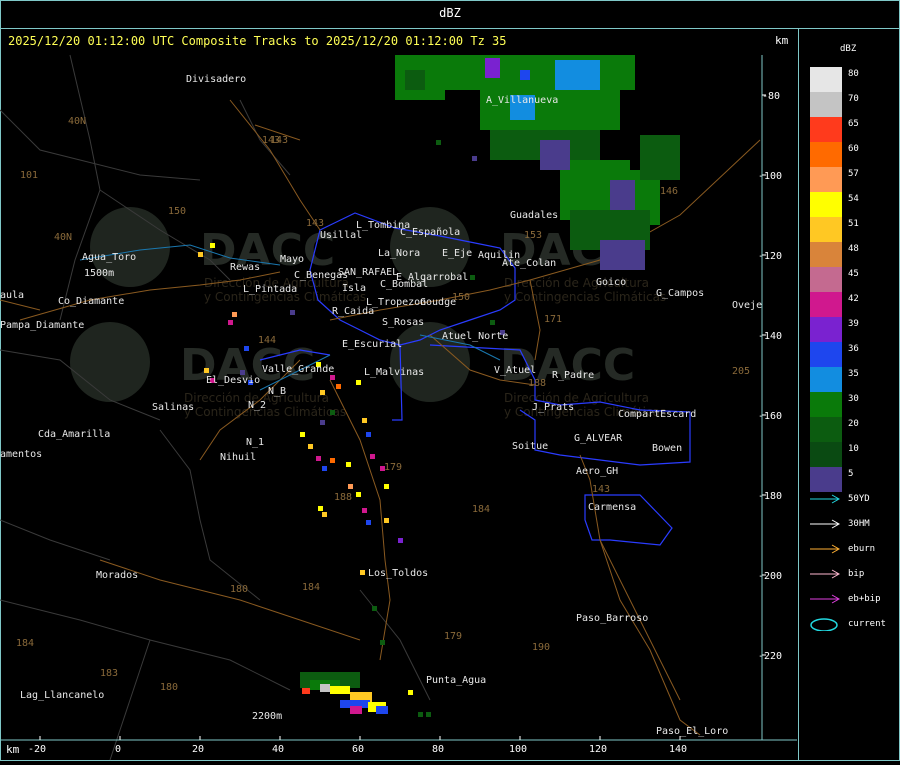 The width and height of the screenshot is (900, 765). I want to click on x-tick: 40, so click(278, 749).